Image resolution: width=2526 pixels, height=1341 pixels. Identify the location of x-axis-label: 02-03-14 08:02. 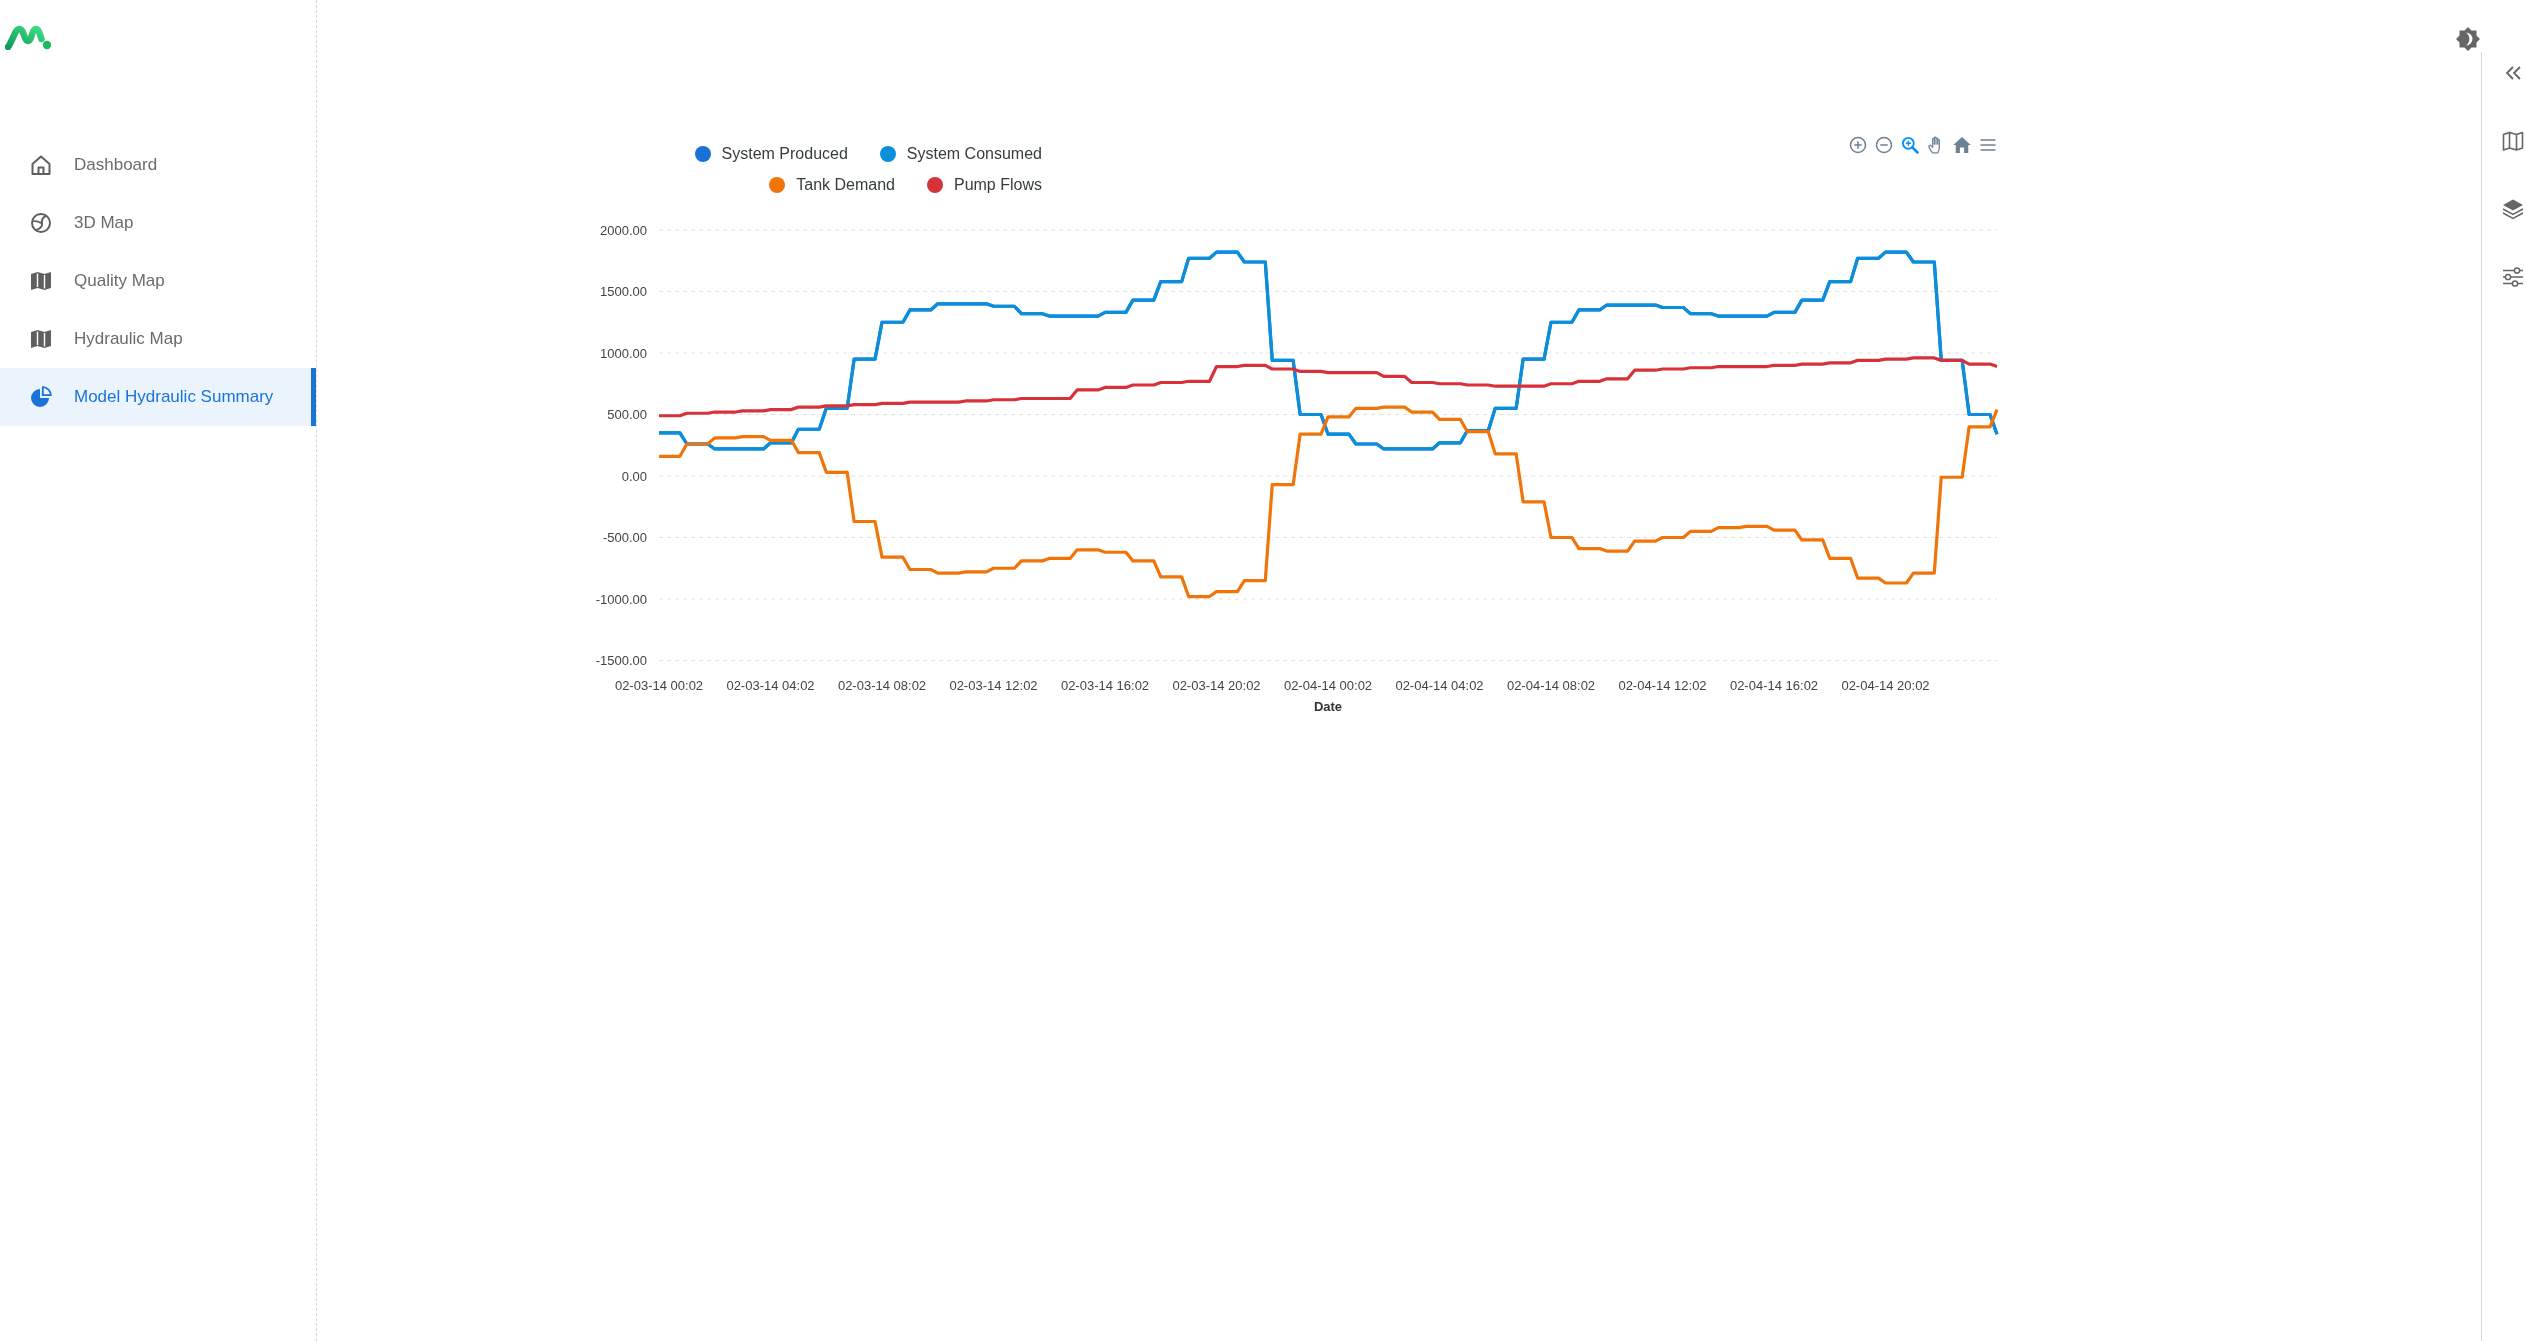
(882, 685).